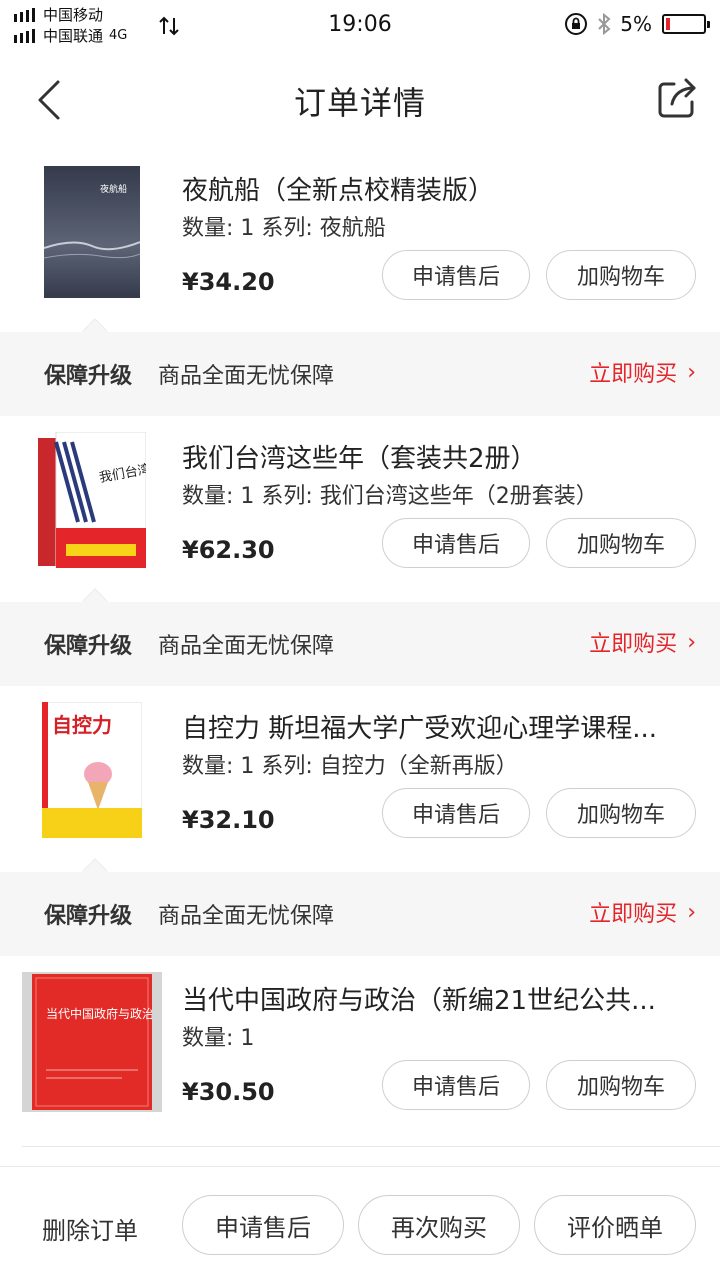  I want to click on book-cover: 夜航船, so click(92, 232).